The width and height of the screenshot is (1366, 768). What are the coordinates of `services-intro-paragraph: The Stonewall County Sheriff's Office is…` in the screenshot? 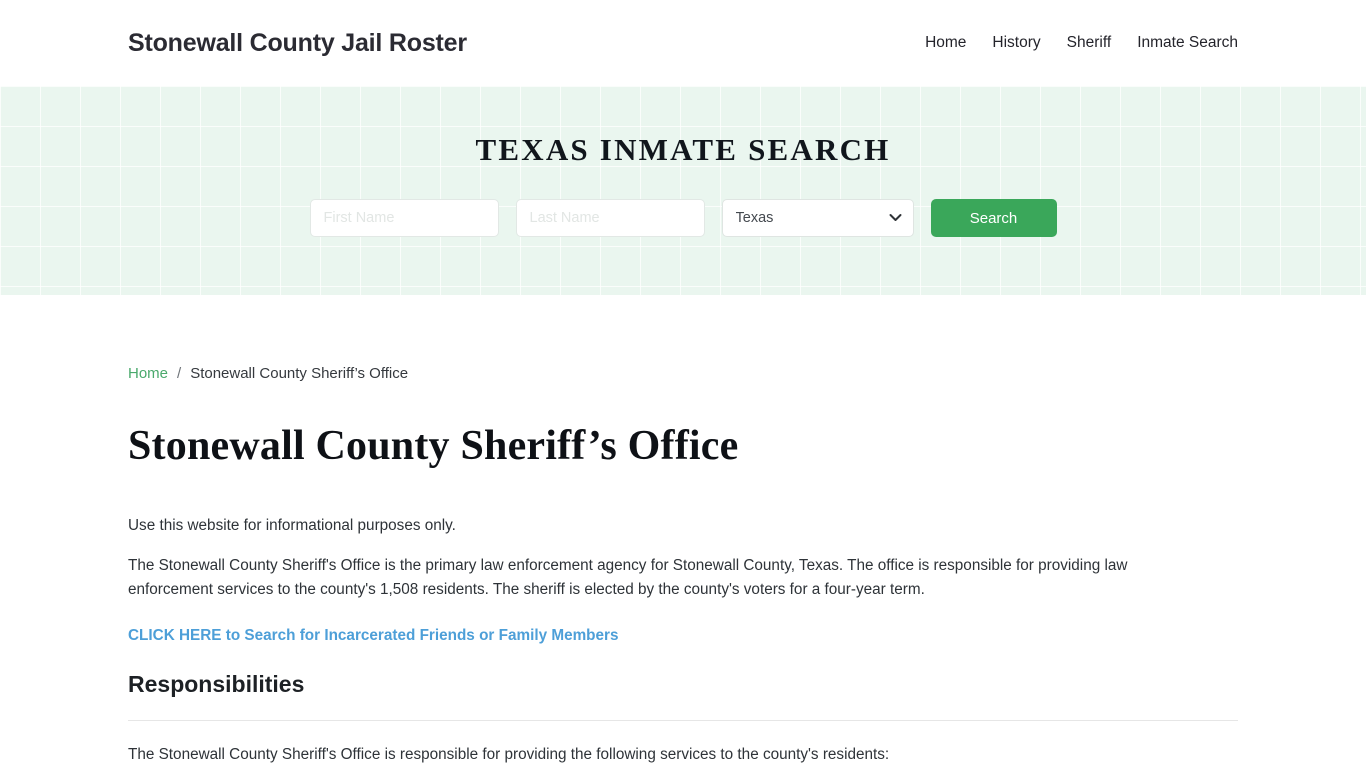 It's located at (509, 754).